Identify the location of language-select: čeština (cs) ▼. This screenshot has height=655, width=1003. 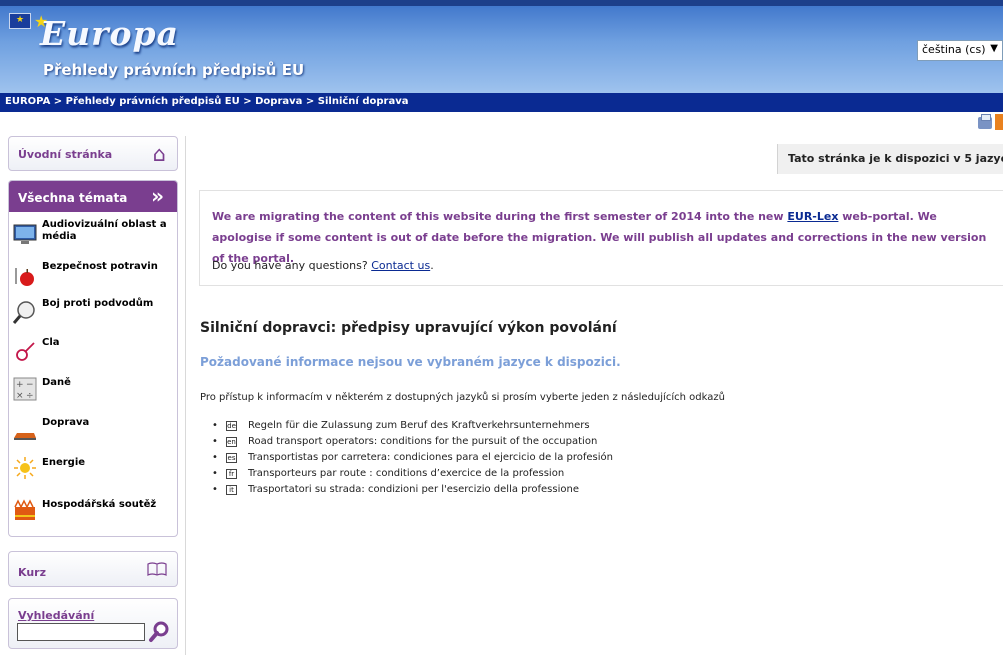
(960, 50).